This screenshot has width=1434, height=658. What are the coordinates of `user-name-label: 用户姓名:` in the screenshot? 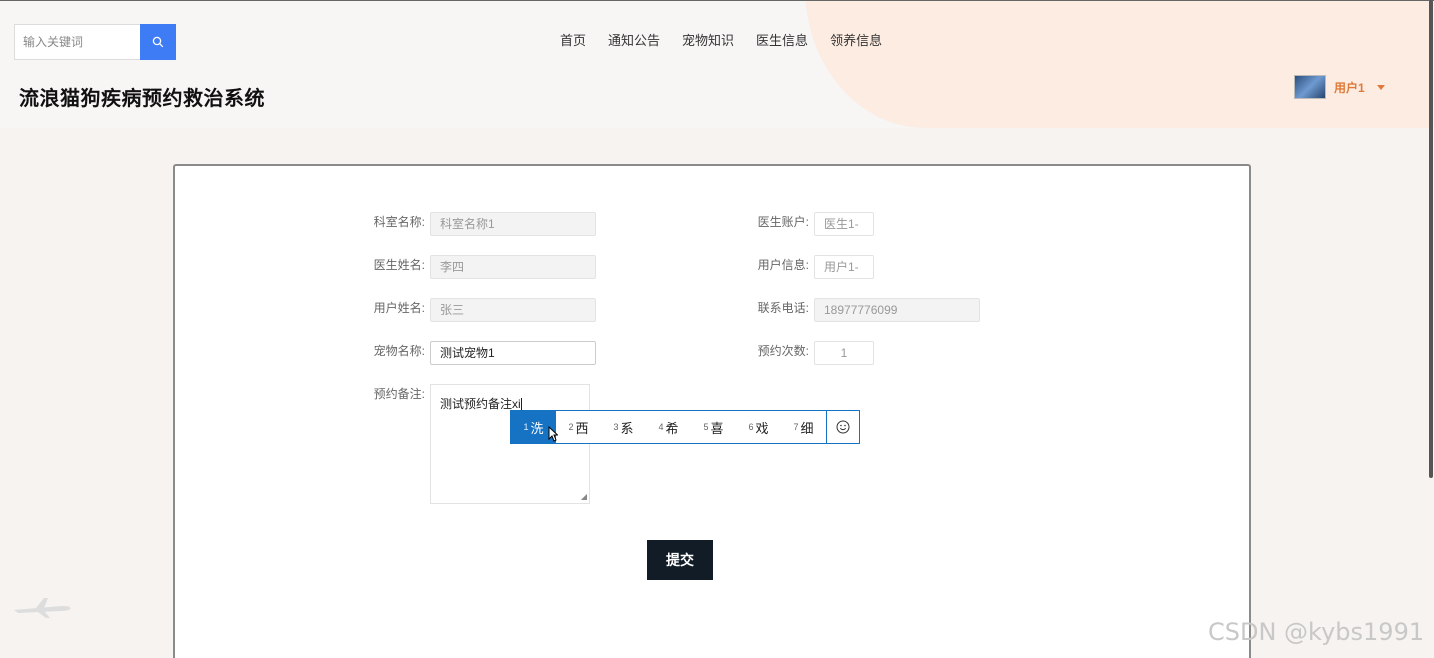 It's located at (399, 308).